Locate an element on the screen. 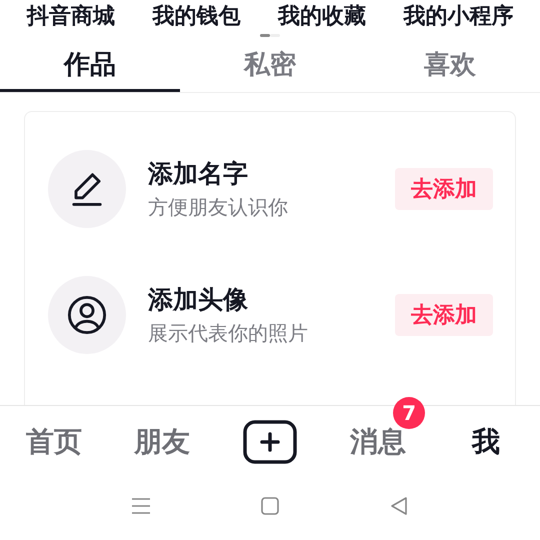  task-title: 添加头像 is located at coordinates (198, 300).